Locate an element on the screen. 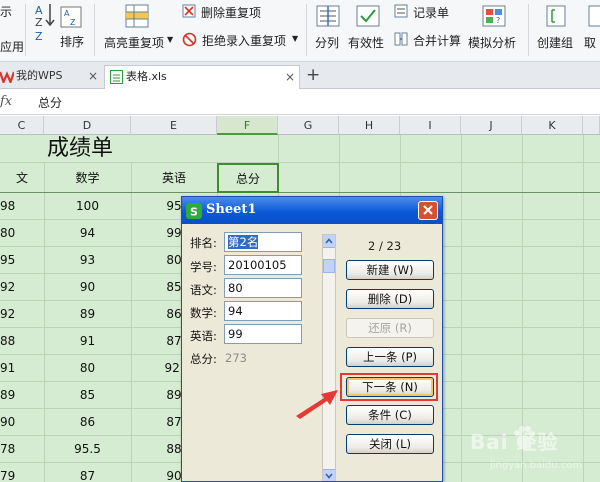  data-cell: 87 is located at coordinates (87, 472).